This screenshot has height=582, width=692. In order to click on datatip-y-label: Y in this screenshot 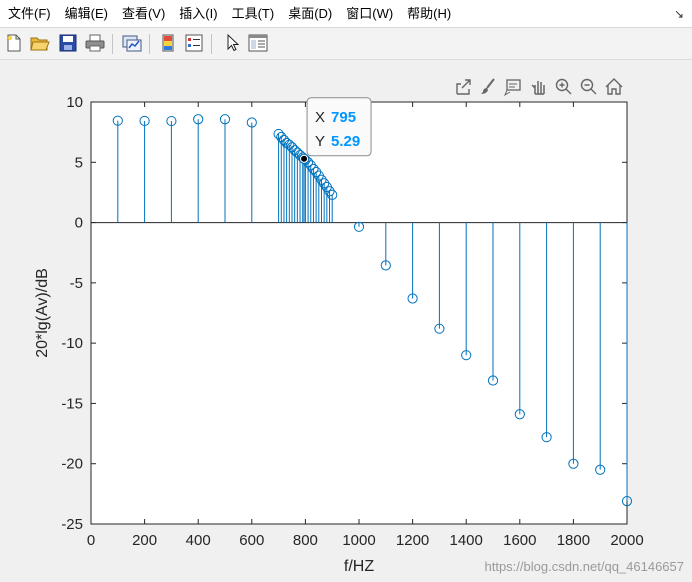, I will do `click(320, 141)`.